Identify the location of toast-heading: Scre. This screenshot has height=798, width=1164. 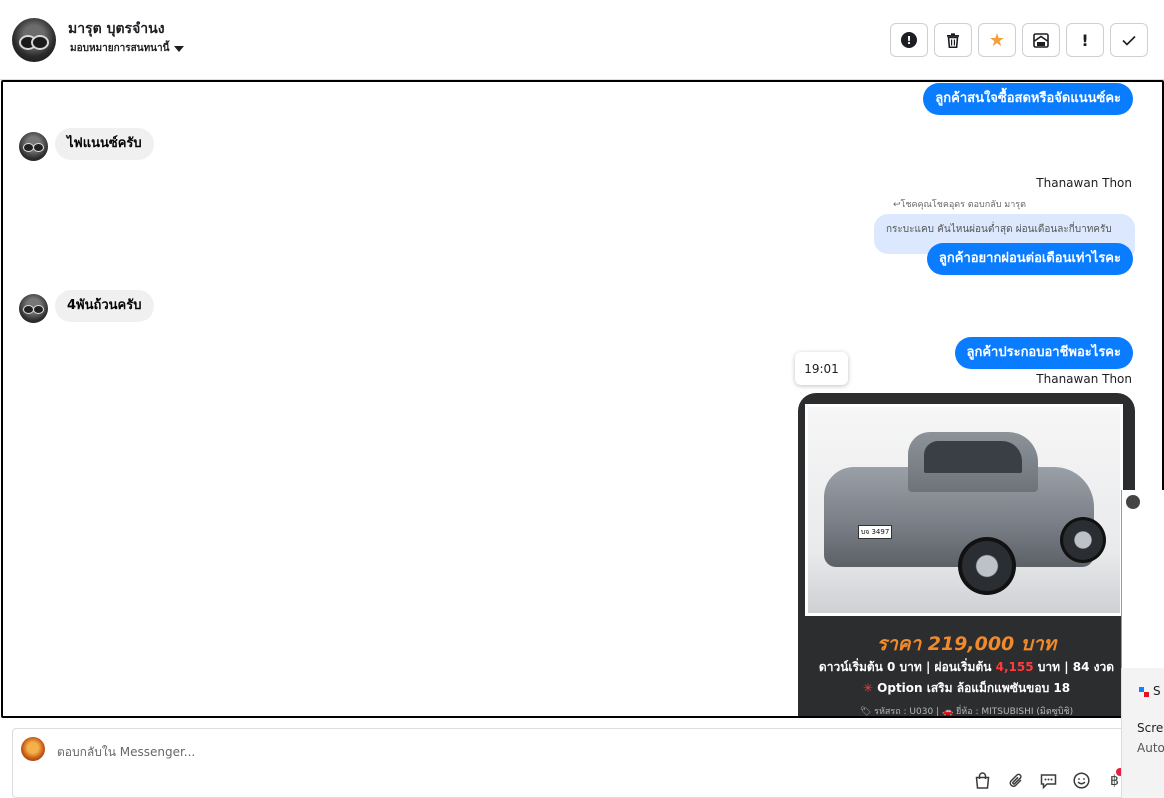
(1150, 728).